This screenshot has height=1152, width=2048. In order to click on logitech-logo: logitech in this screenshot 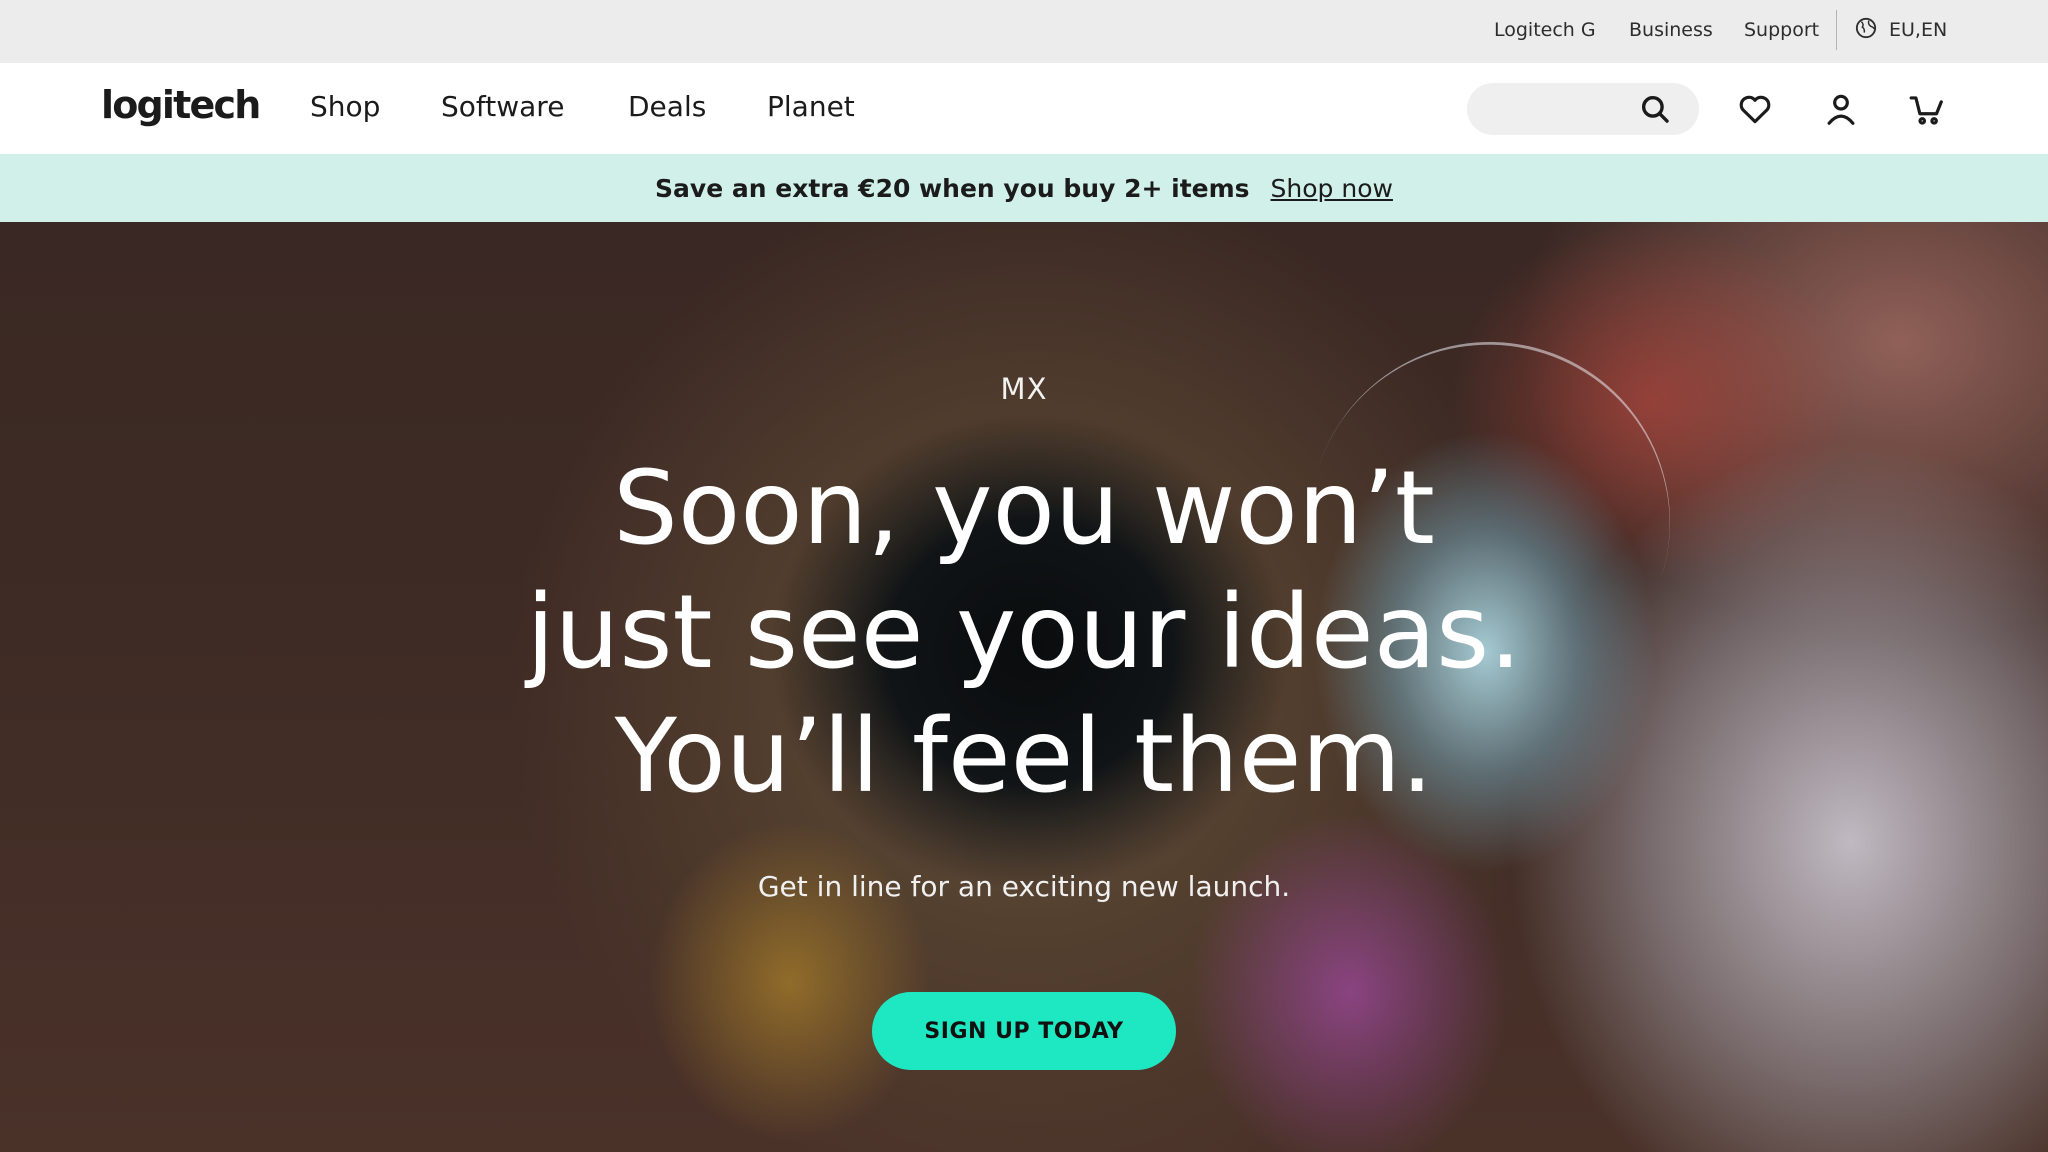, I will do `click(181, 105)`.